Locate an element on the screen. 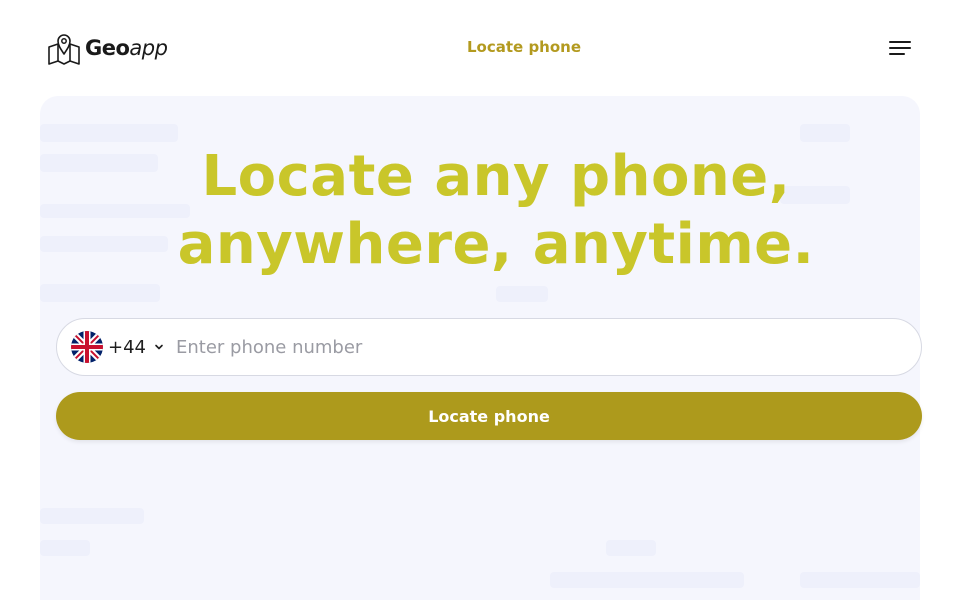 The image size is (960, 600). nav-locate-phone-link: Locate phone is located at coordinates (524, 47).